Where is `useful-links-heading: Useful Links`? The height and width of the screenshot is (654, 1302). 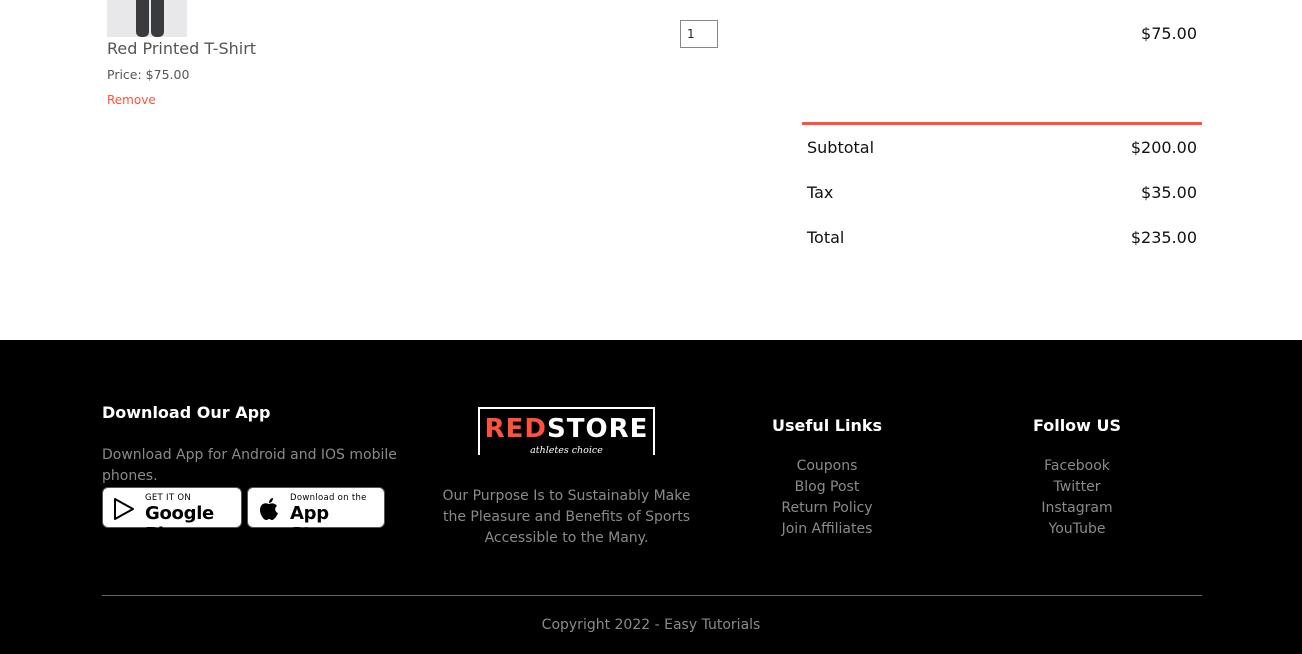 useful-links-heading: Useful Links is located at coordinates (826, 425).